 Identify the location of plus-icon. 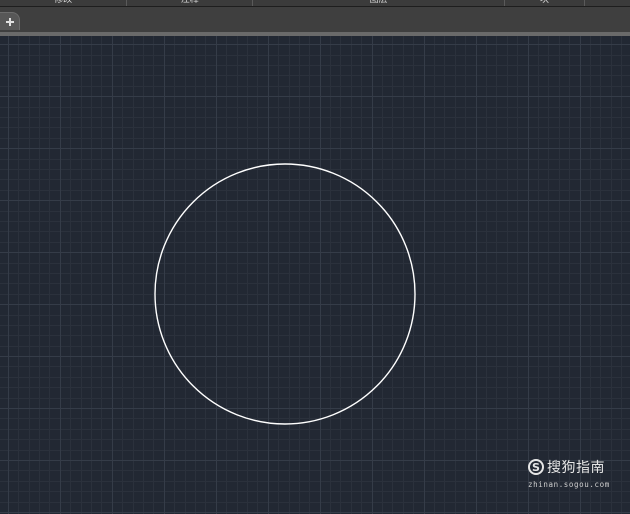
(10, 22).